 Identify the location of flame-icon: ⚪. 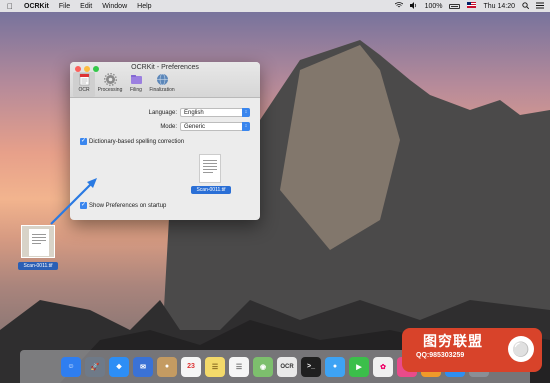
(521, 349).